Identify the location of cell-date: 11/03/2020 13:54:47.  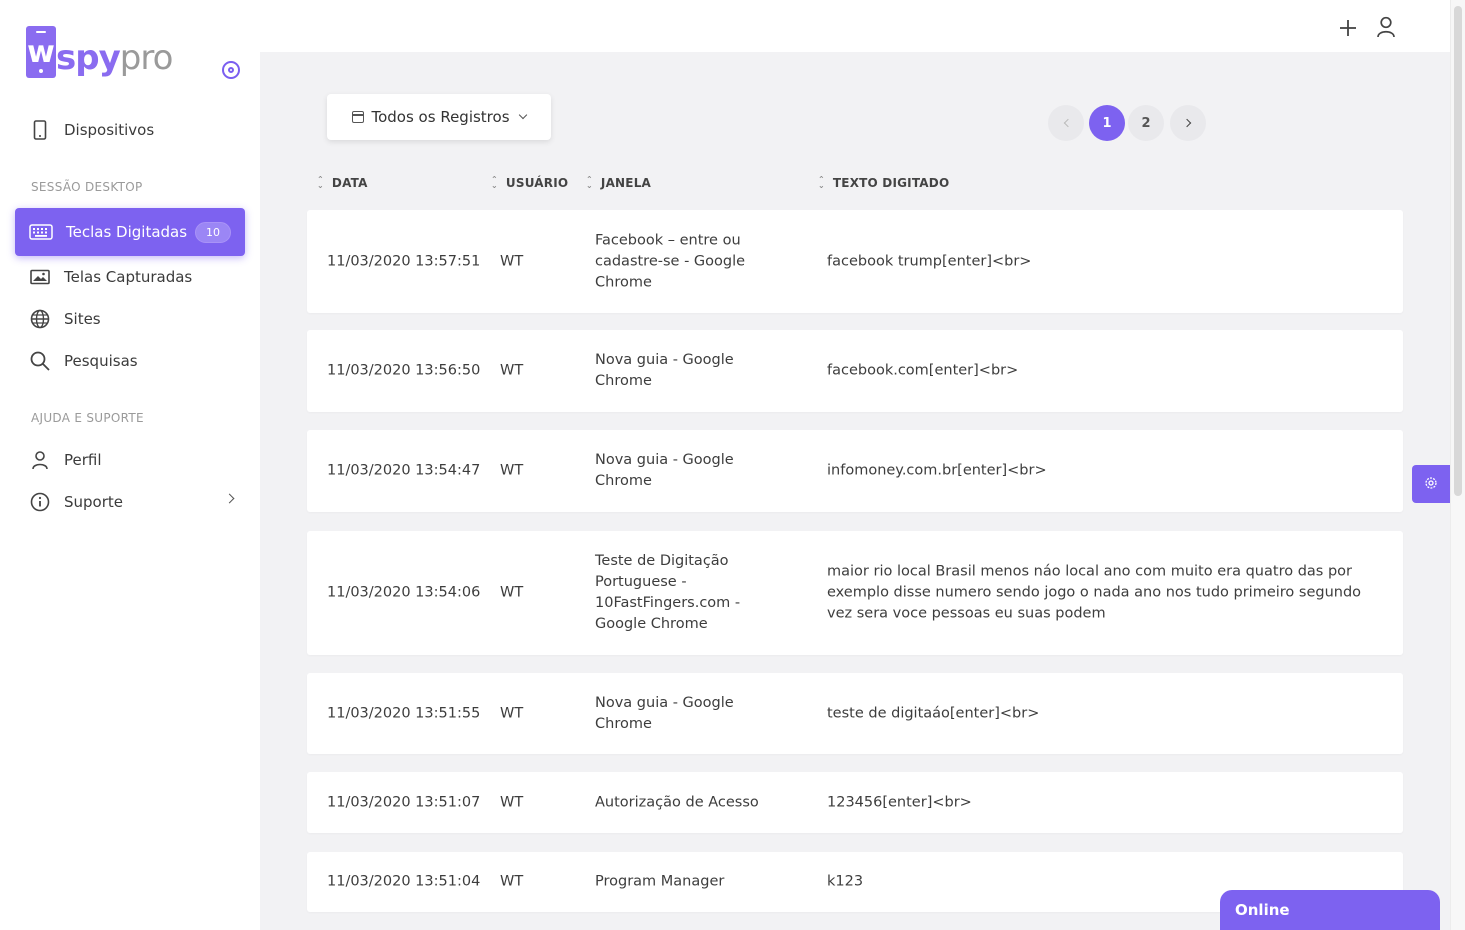
(404, 470).